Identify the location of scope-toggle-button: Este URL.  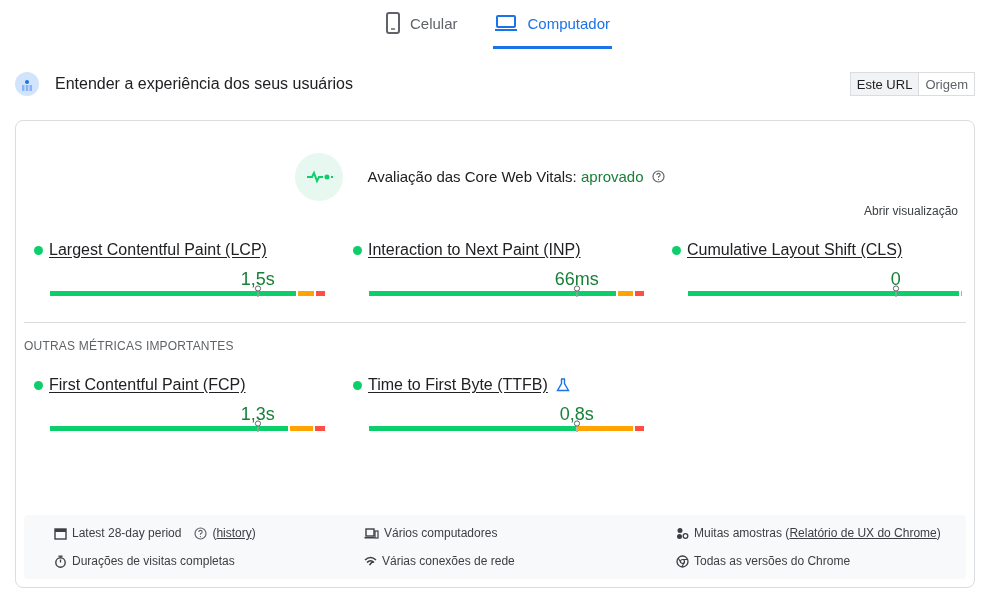
(884, 84).